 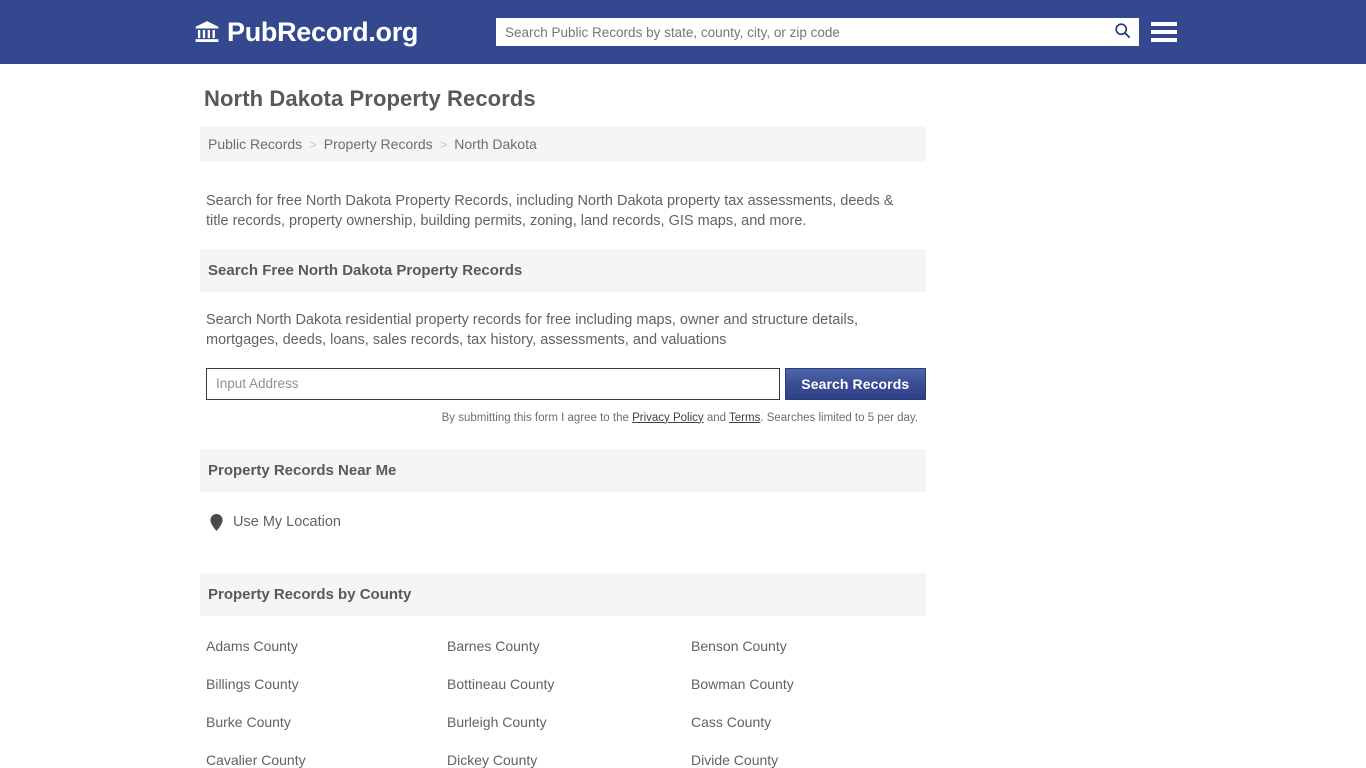 I want to click on county-link: Burke County, so click(x=326, y=722).